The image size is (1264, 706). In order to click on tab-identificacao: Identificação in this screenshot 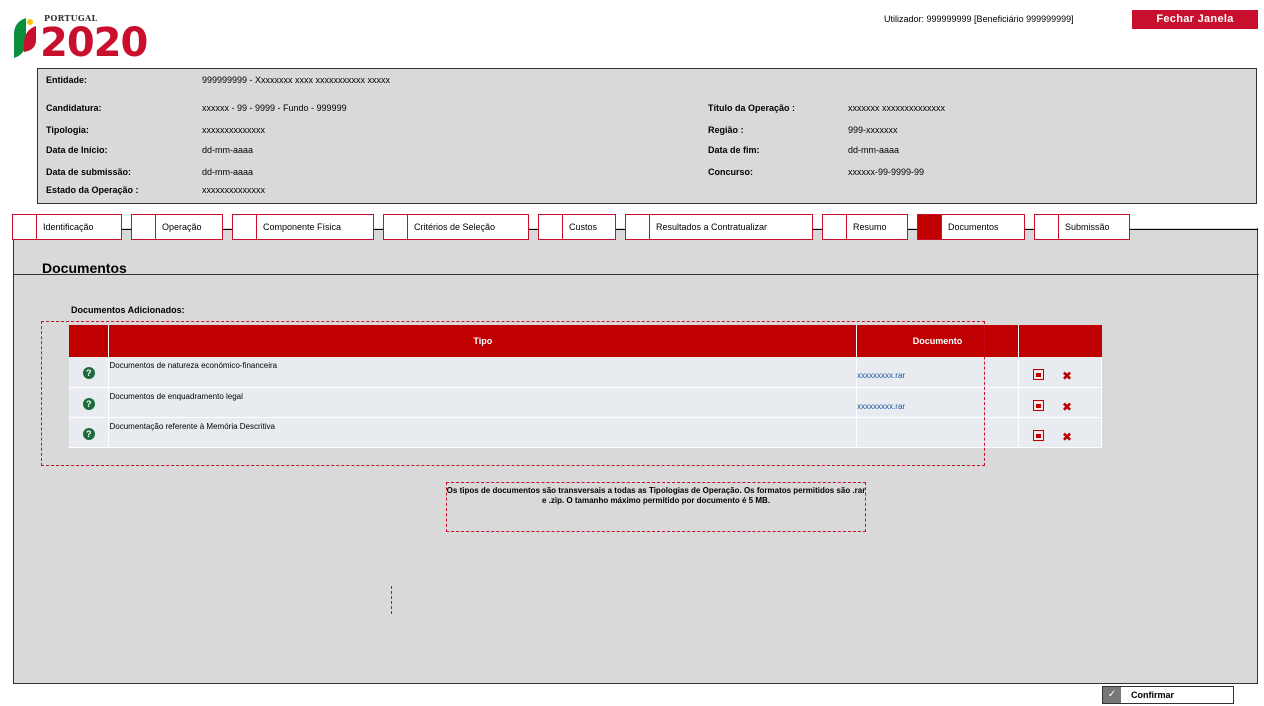, I will do `click(67, 227)`.